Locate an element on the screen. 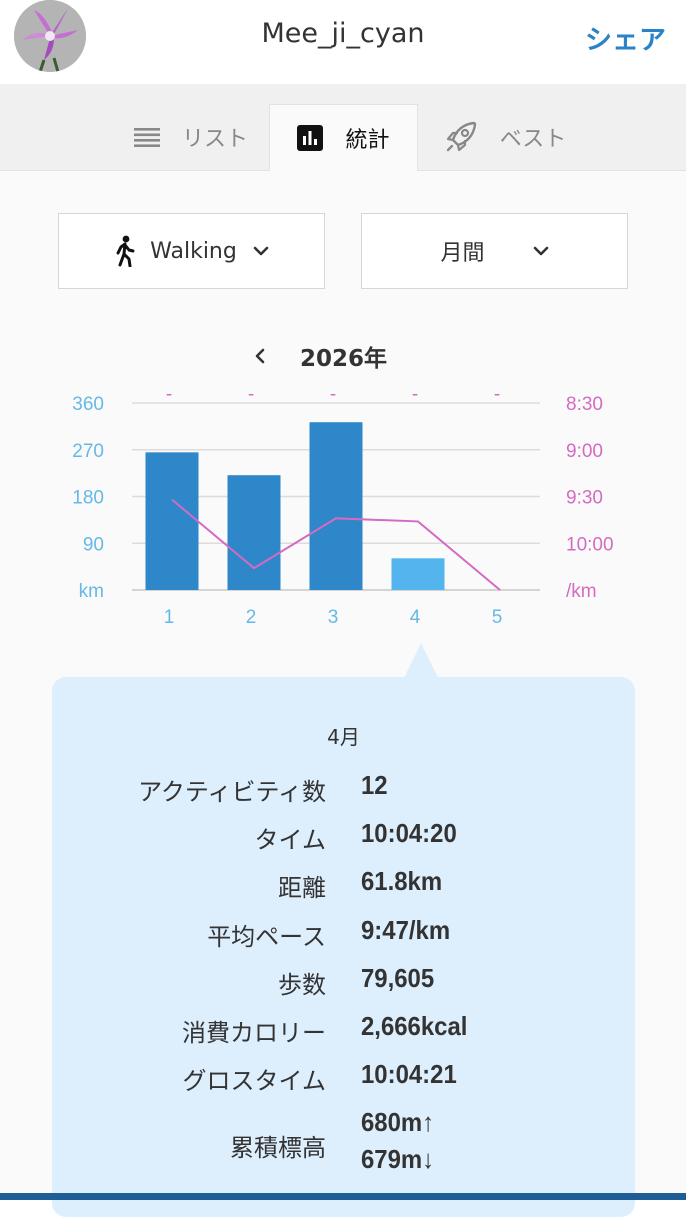  tab-best-label: ベスト is located at coordinates (533, 139).